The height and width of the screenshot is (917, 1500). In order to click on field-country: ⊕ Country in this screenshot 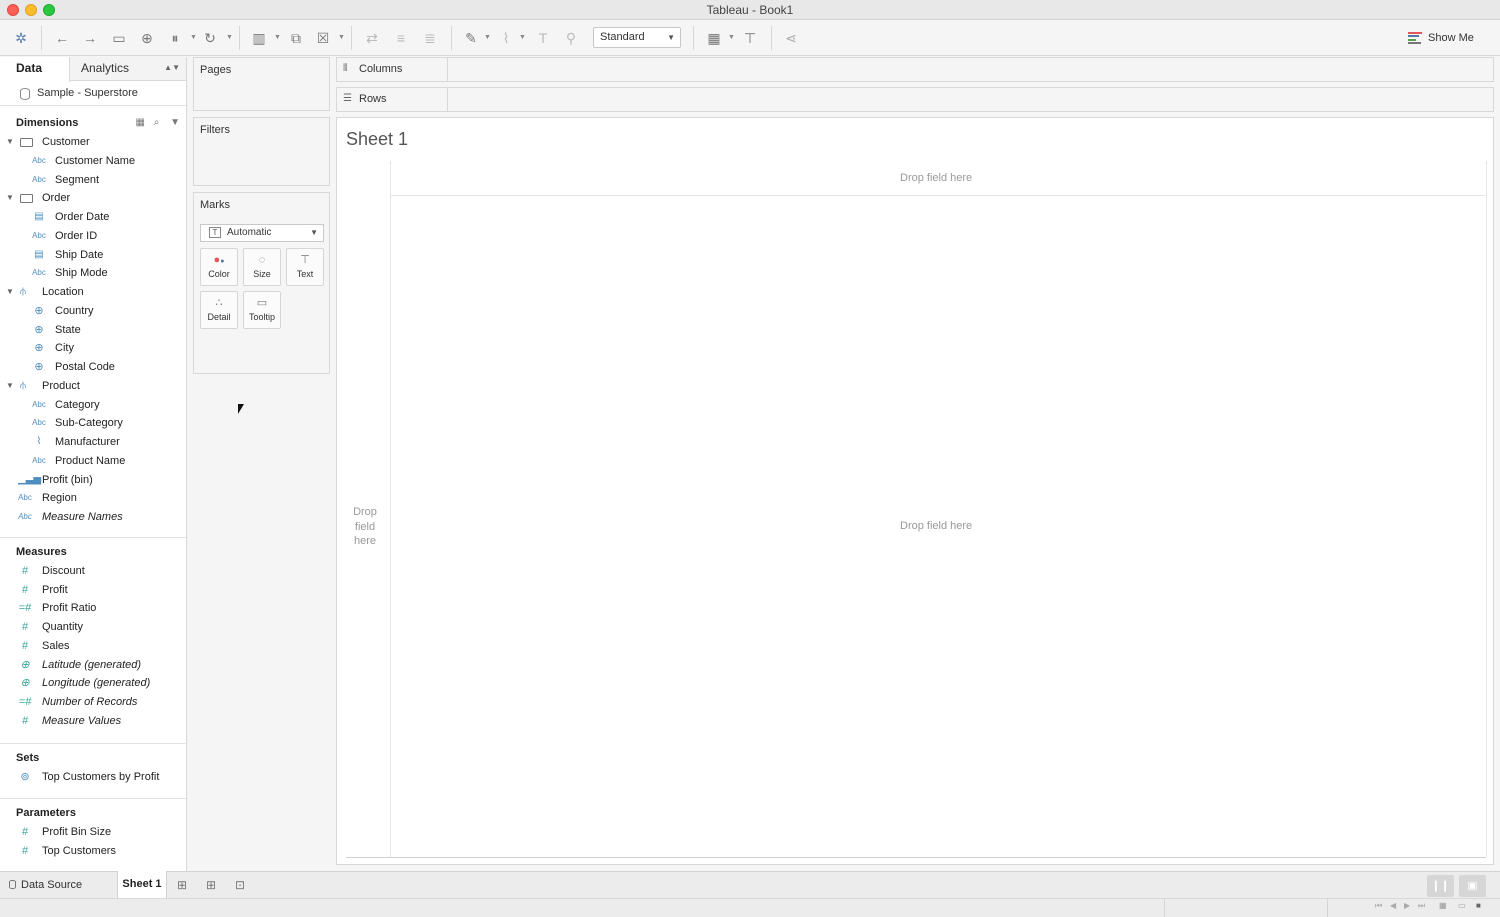, I will do `click(93, 311)`.